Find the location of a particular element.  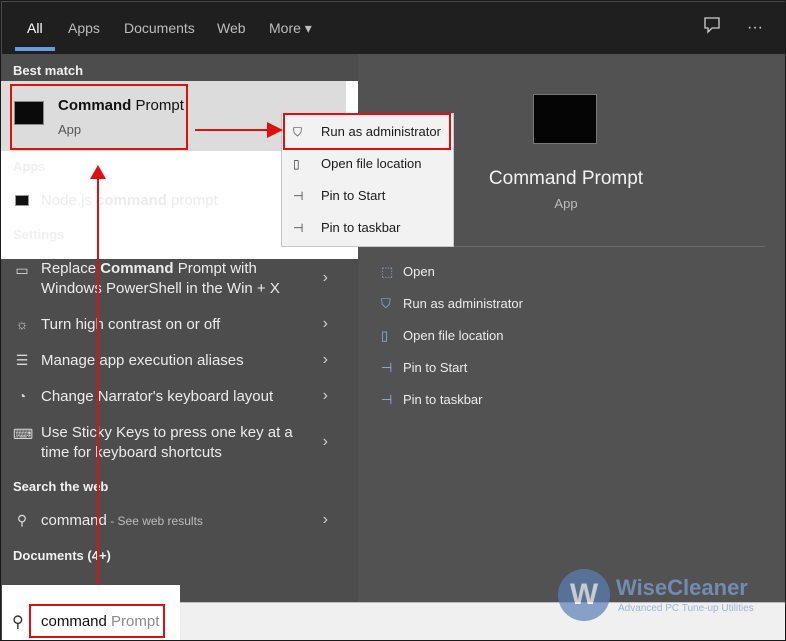

feedback-icon is located at coordinates (712, 28).